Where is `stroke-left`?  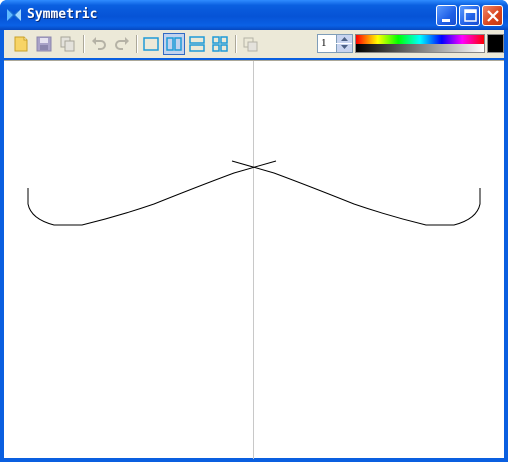
stroke-left is located at coordinates (152, 193).